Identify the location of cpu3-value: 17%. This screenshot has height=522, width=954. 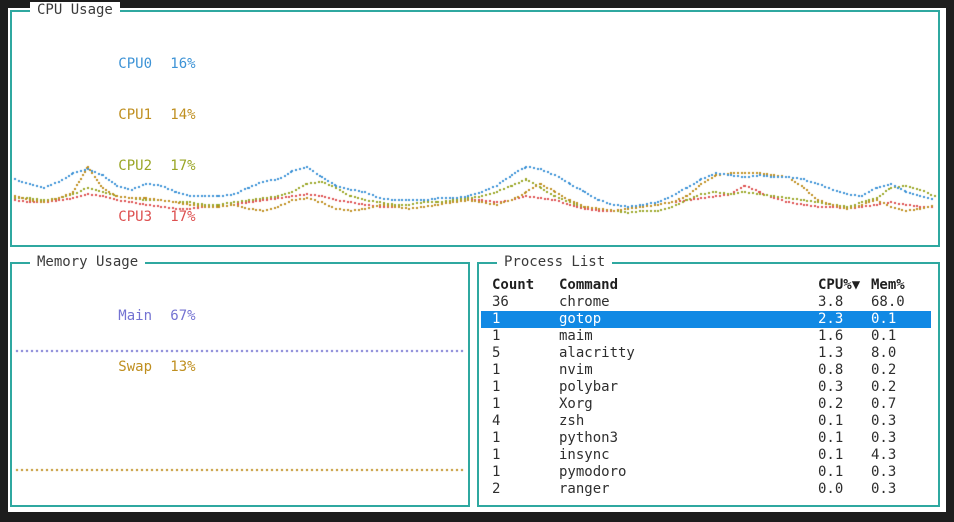
(183, 217).